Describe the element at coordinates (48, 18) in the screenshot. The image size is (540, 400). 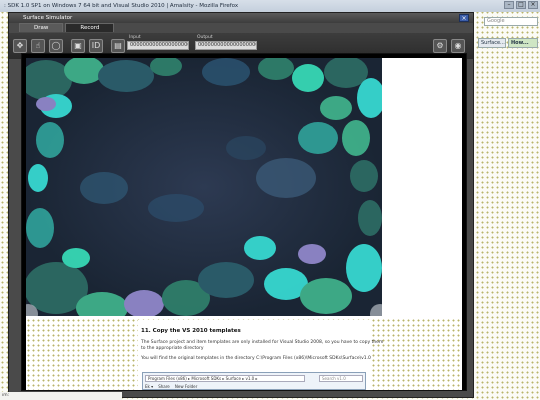
I see `simulator-title: Surface Simulator` at that location.